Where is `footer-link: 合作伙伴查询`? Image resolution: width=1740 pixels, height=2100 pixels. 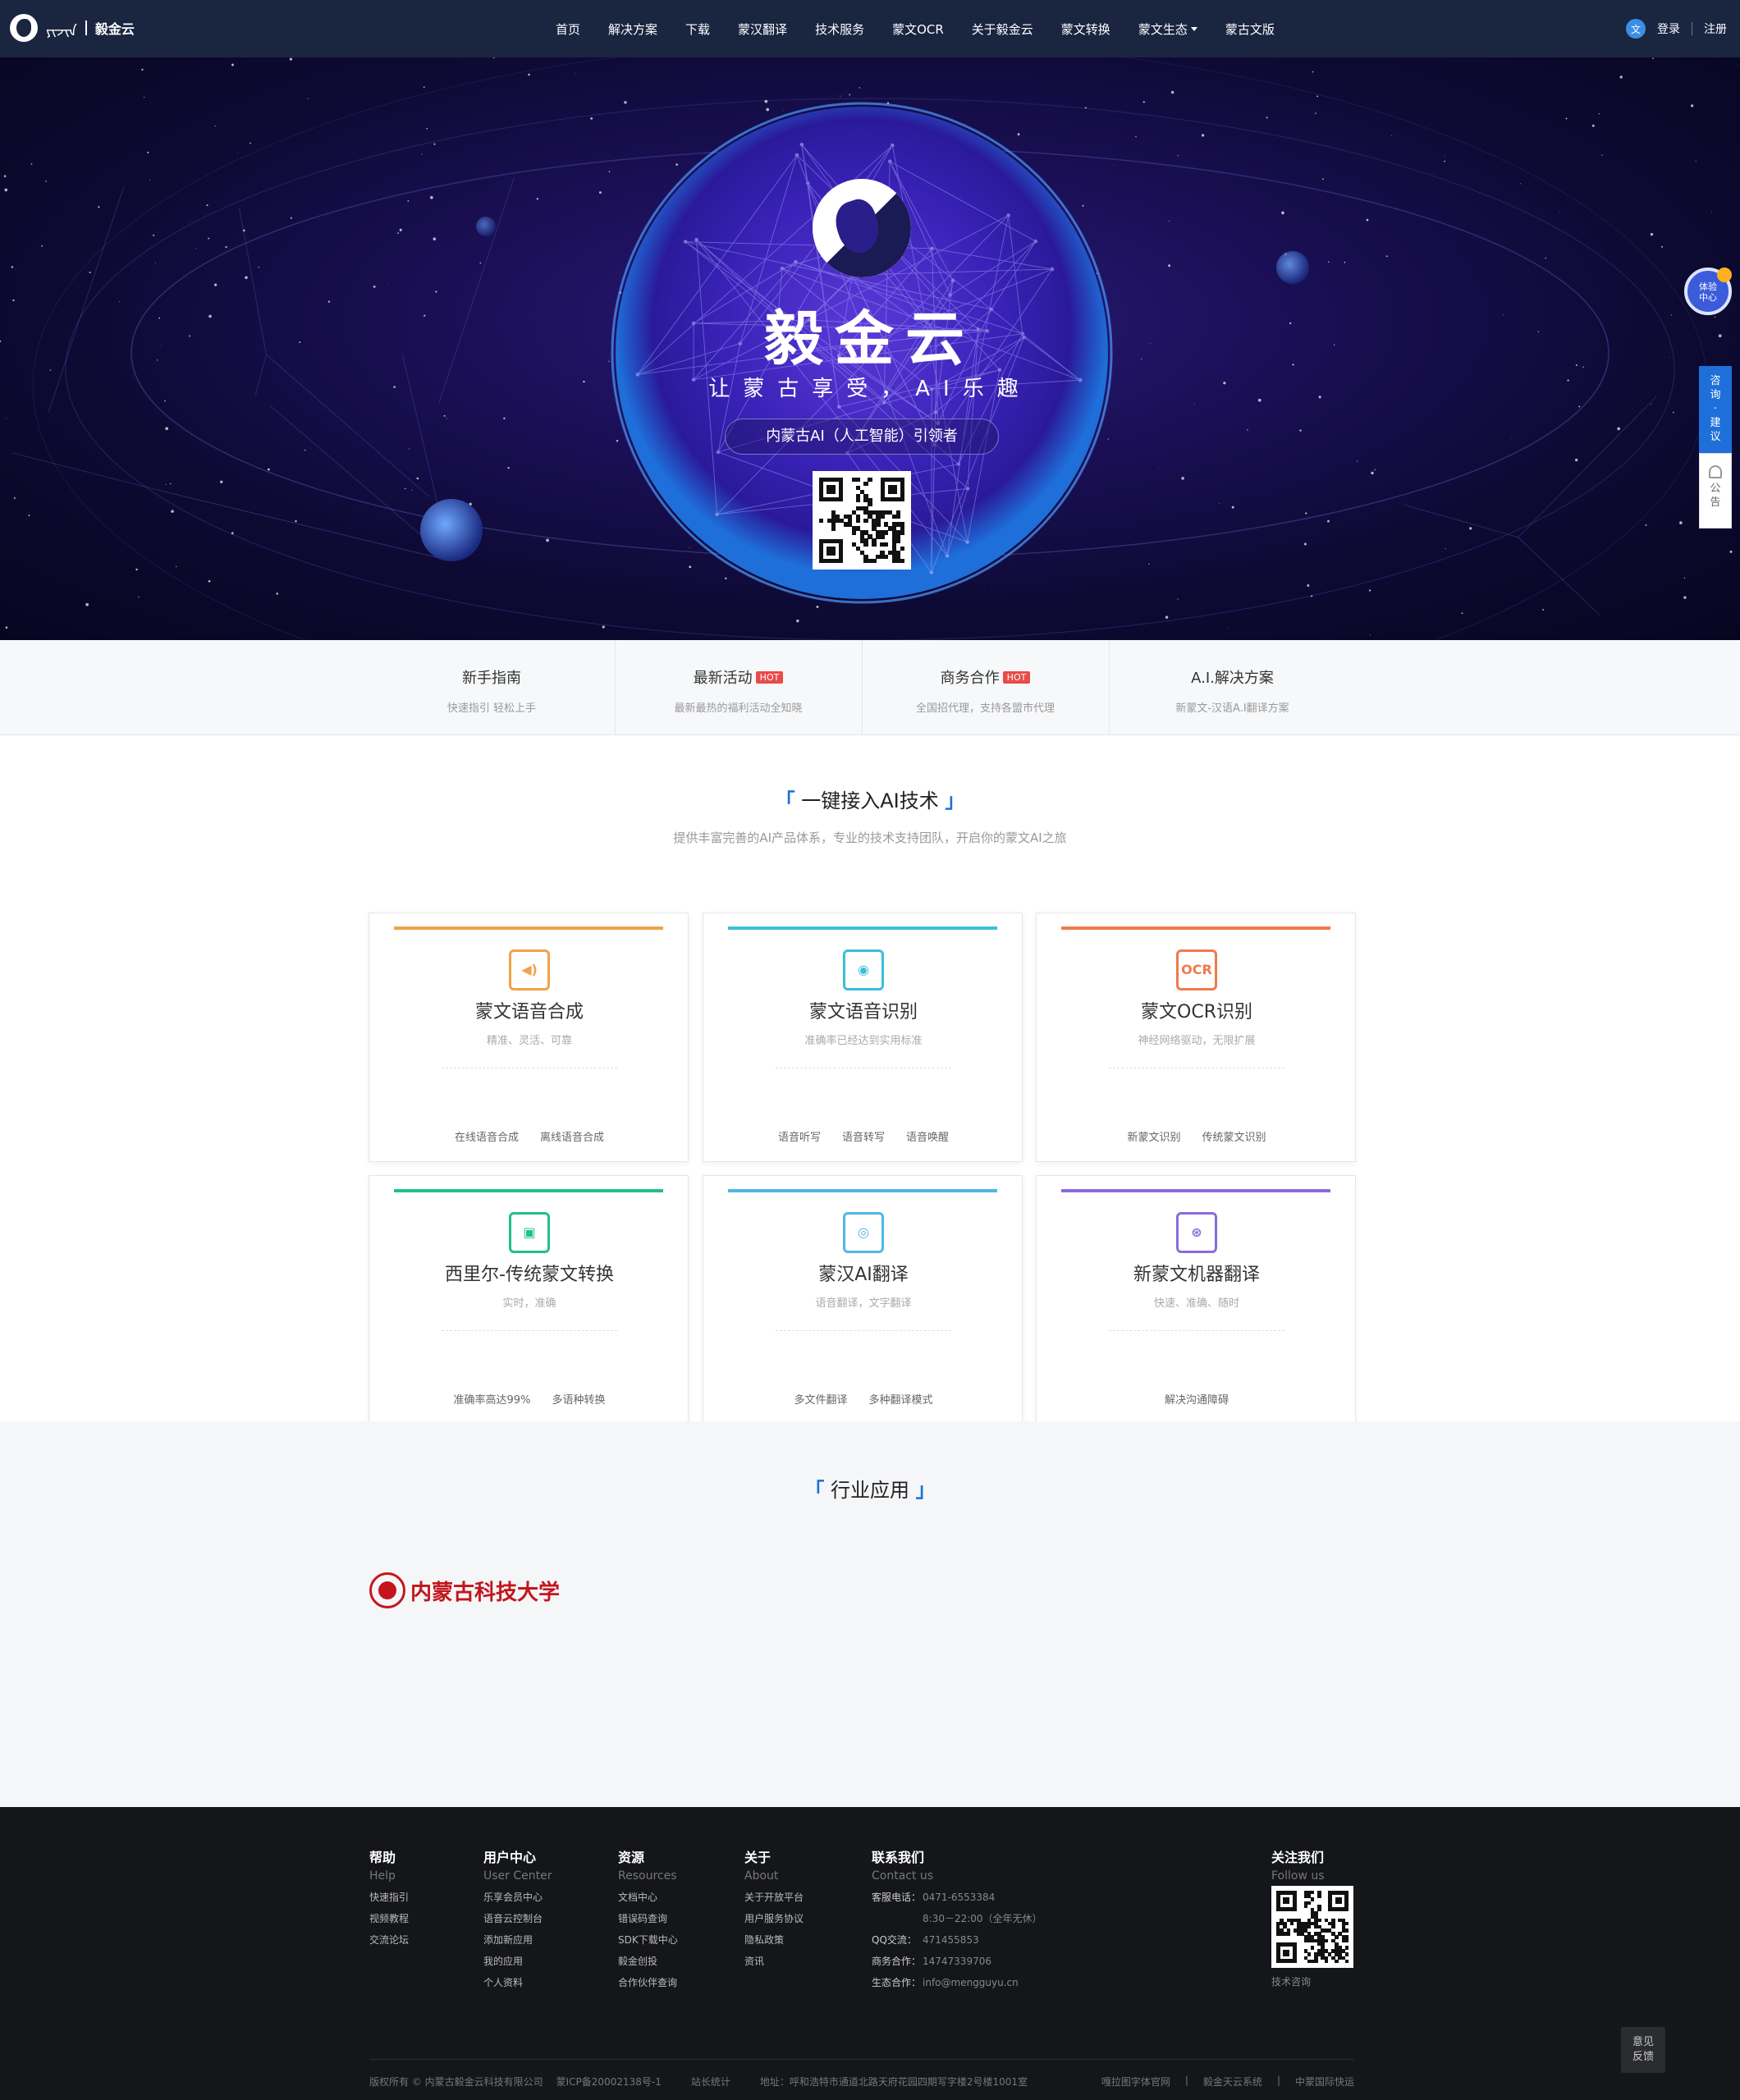
footer-link: 合作伙伴查询 is located at coordinates (648, 1982).